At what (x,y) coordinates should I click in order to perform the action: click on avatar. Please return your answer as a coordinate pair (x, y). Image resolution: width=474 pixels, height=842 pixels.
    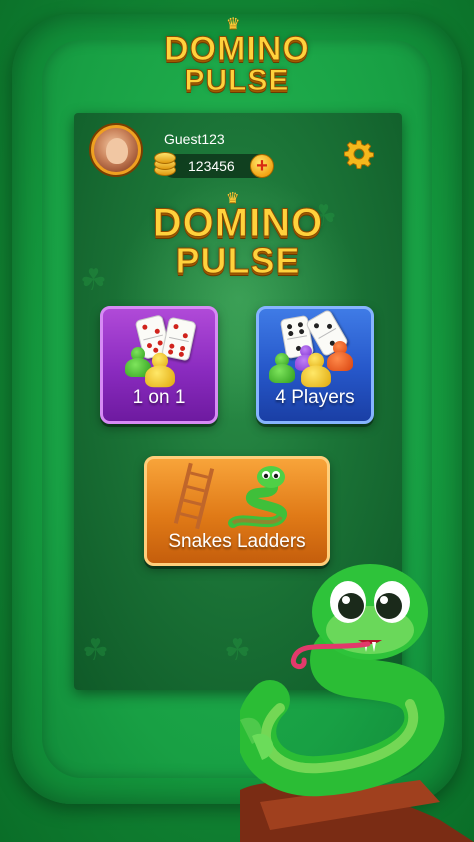
    Looking at the image, I should click on (116, 150).